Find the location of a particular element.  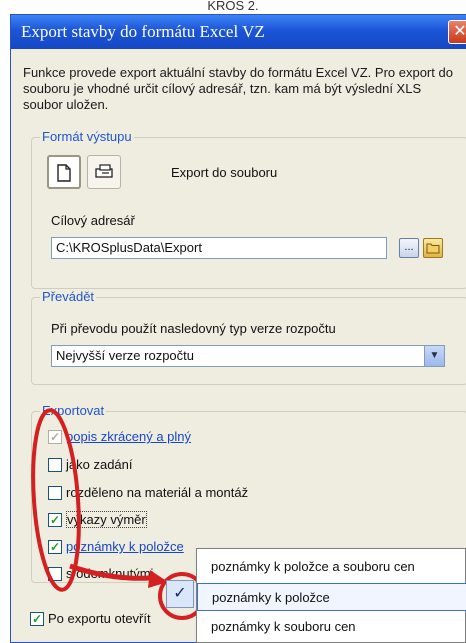

close-button: ✕ is located at coordinates (457, 32).